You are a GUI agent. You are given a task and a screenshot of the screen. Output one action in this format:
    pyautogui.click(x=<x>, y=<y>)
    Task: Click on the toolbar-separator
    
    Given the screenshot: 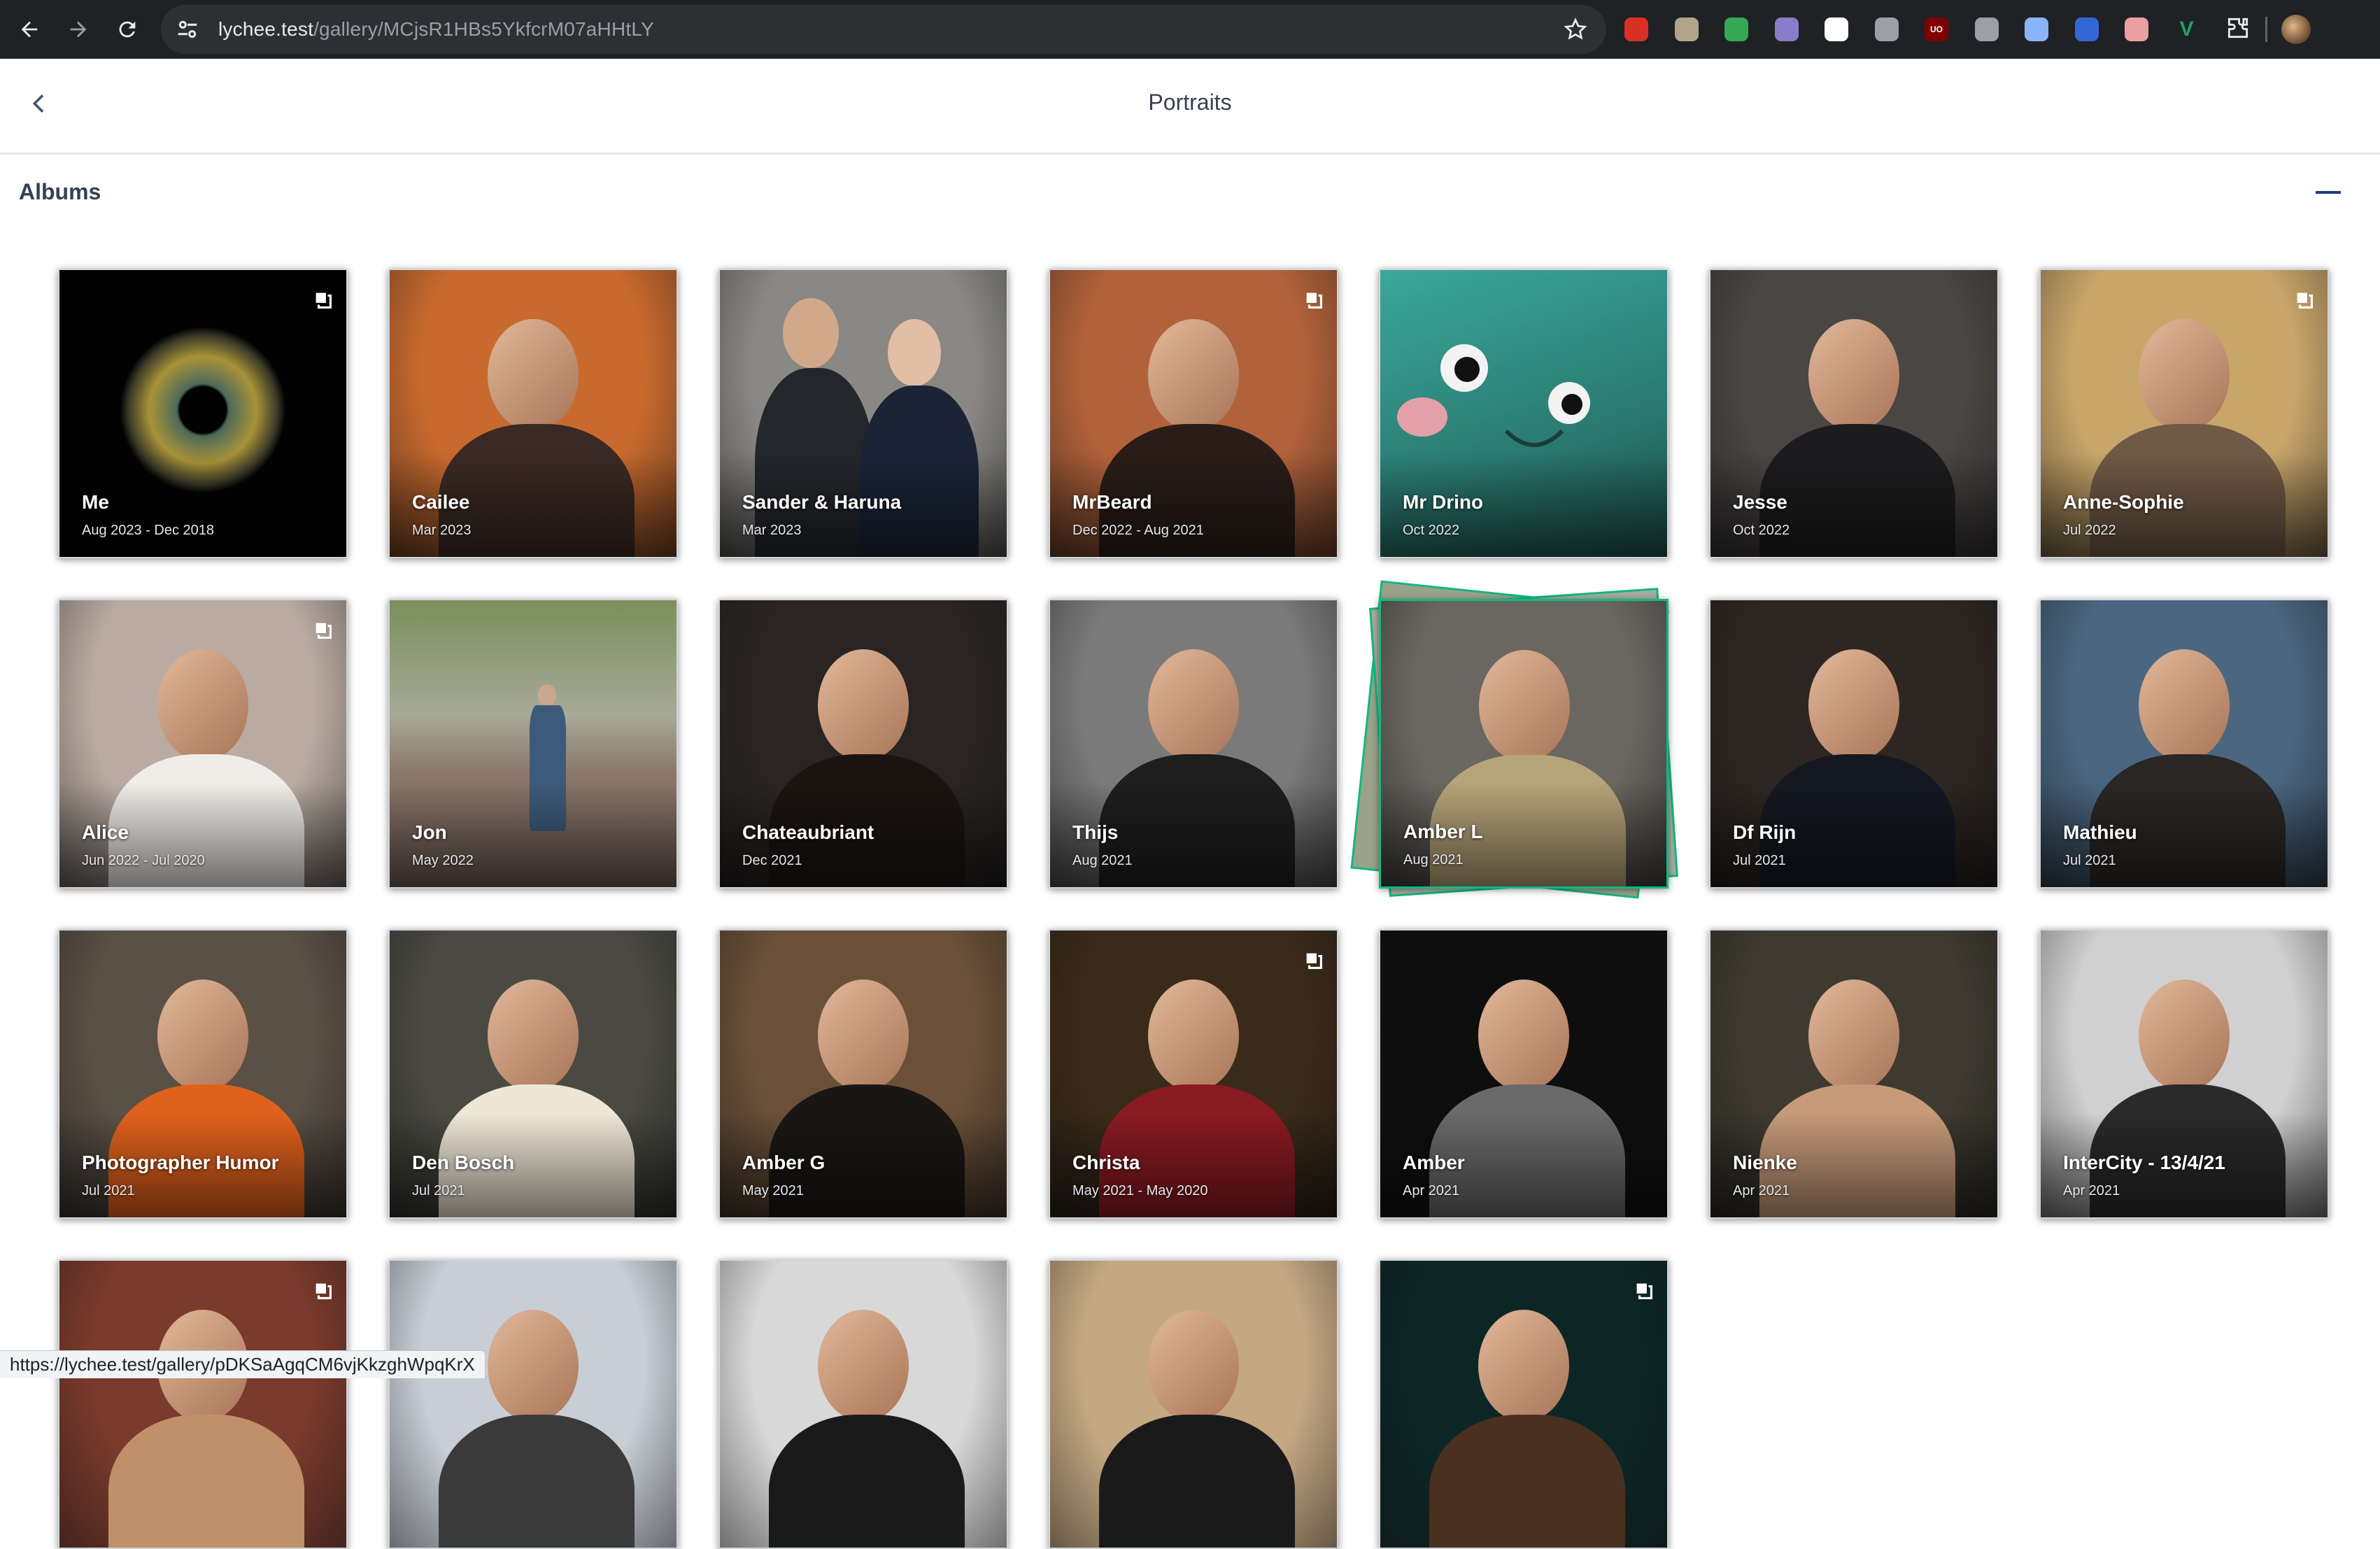 What is the action you would take?
    pyautogui.click(x=2266, y=29)
    